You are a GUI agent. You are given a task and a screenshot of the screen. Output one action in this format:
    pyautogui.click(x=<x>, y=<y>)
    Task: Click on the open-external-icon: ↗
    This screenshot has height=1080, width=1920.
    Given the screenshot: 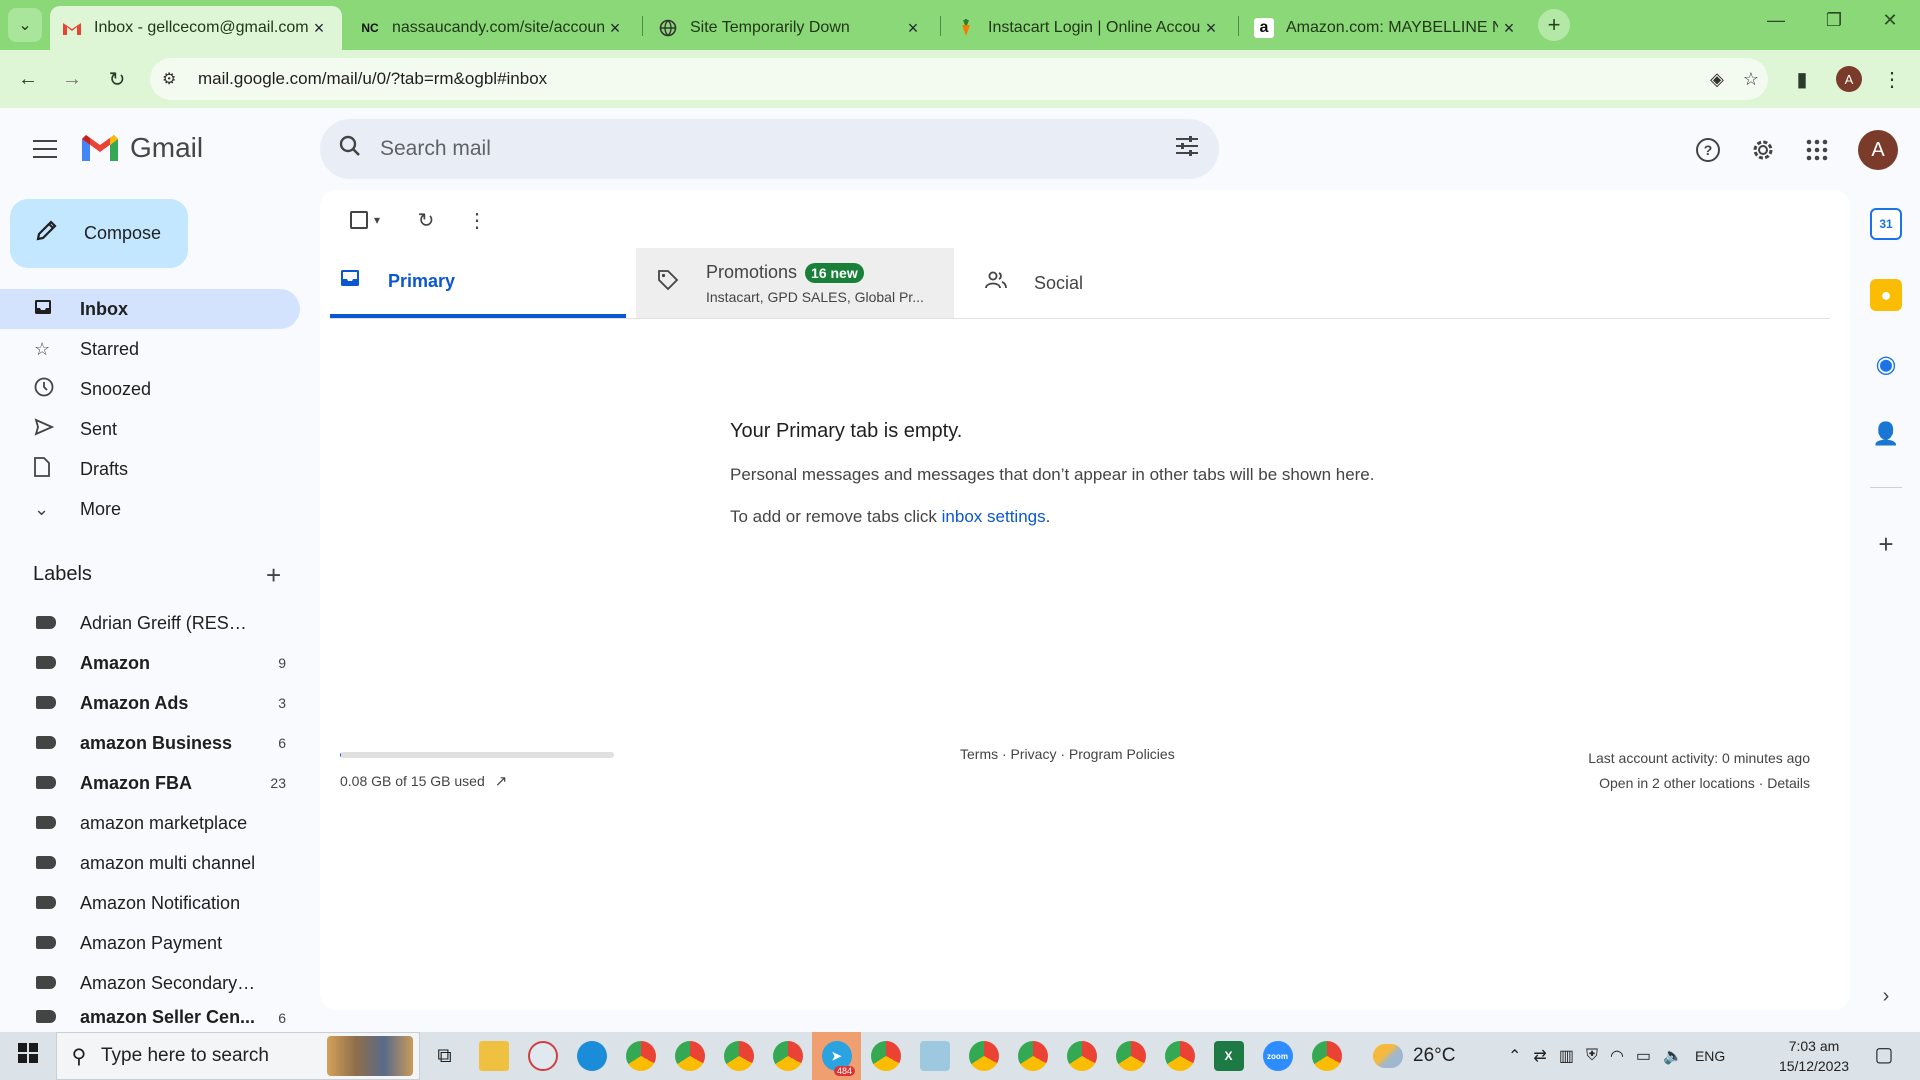 What is the action you would take?
    pyautogui.click(x=501, y=781)
    